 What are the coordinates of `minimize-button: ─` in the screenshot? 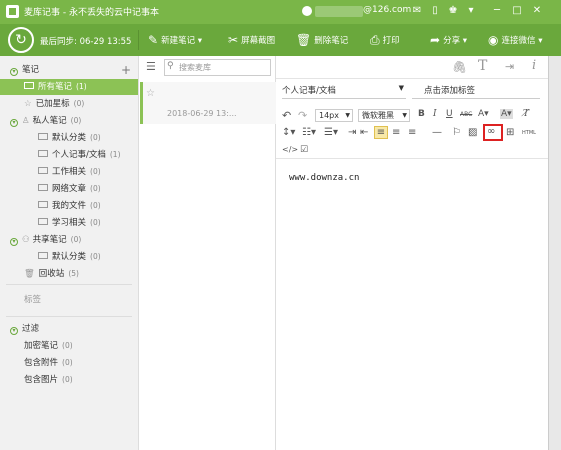 It's located at (497, 11).